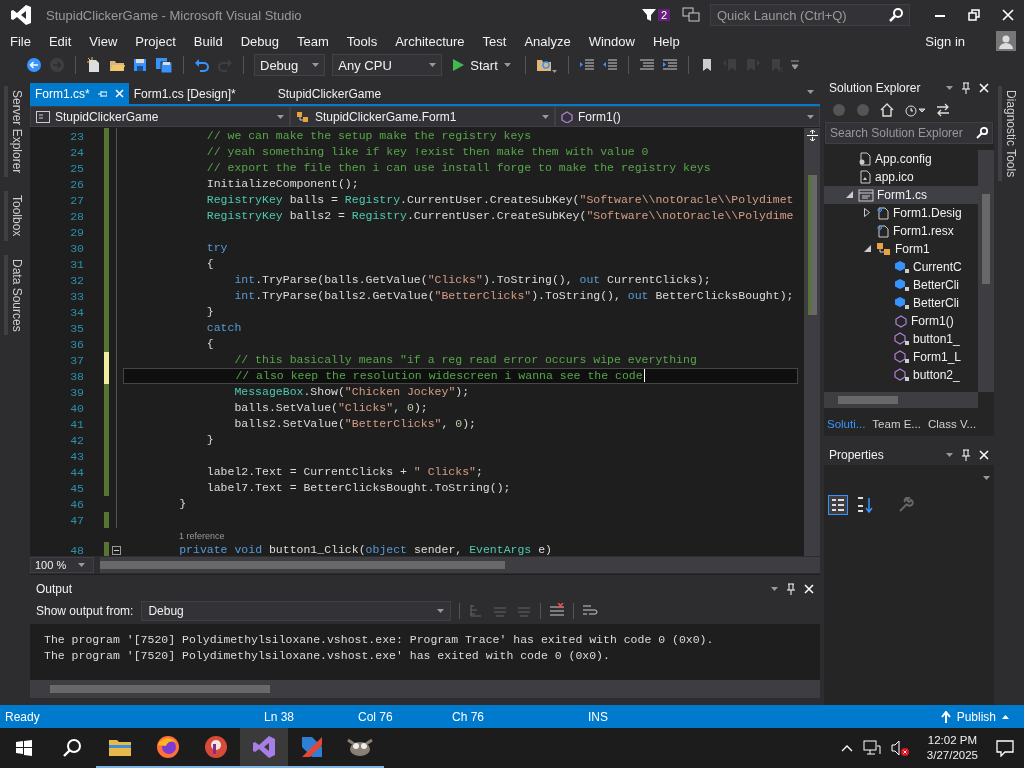 The image size is (1024, 768). I want to click on tree-item: CurrentC, so click(901, 266).